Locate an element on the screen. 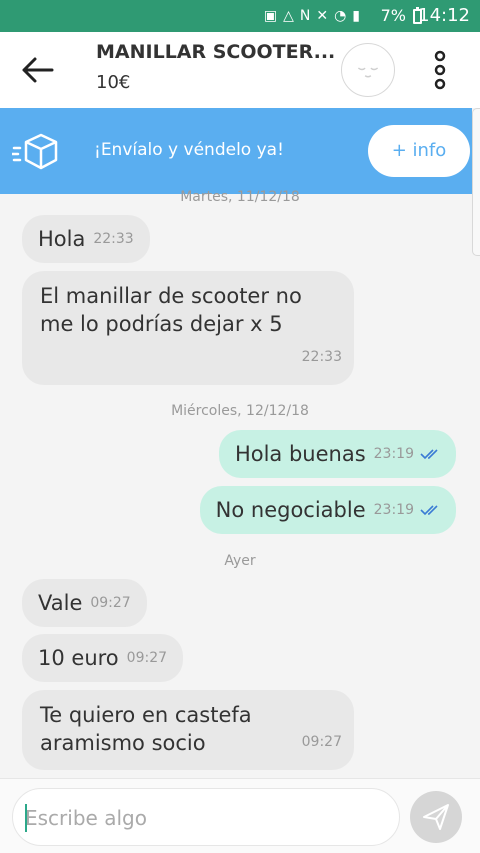 Image resolution: width=480 pixels, height=853 pixels. wifi-icon: ◔ is located at coordinates (340, 16).